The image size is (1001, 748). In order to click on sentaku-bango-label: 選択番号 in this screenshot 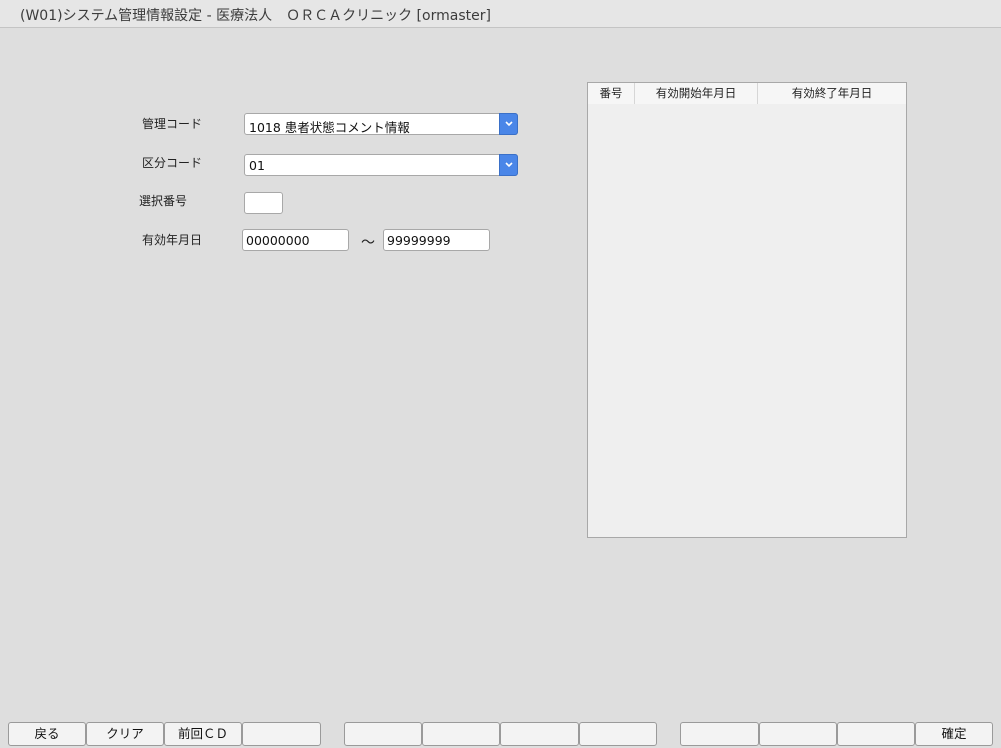, I will do `click(163, 201)`.